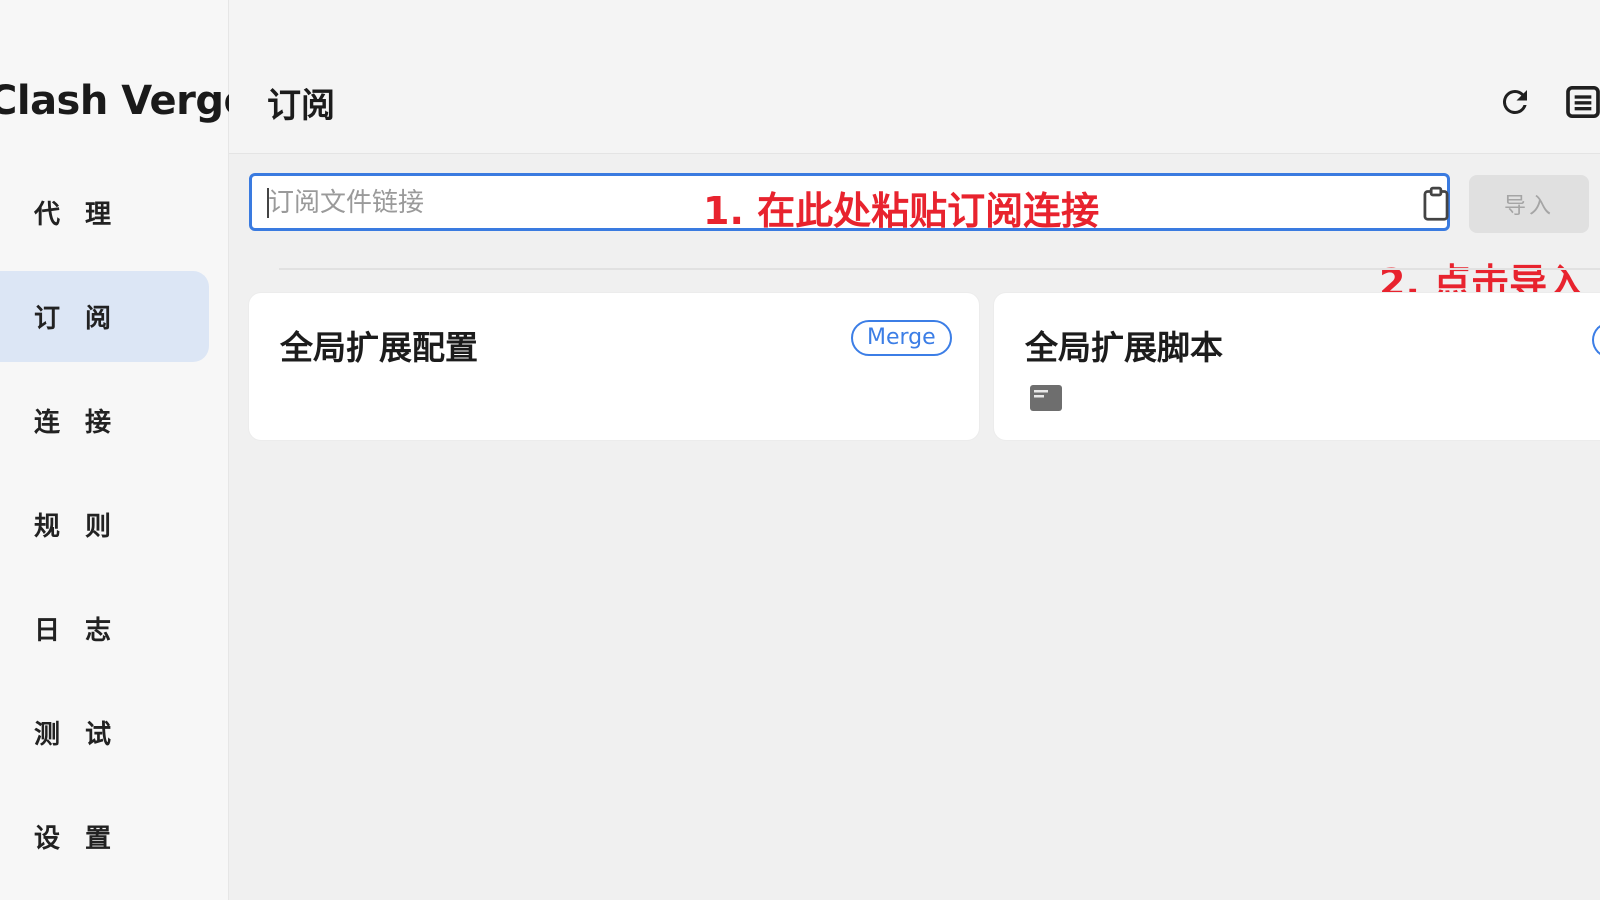 This screenshot has width=1600, height=900. What do you see at coordinates (1580, 102) in the screenshot?
I see `list-icon` at bounding box center [1580, 102].